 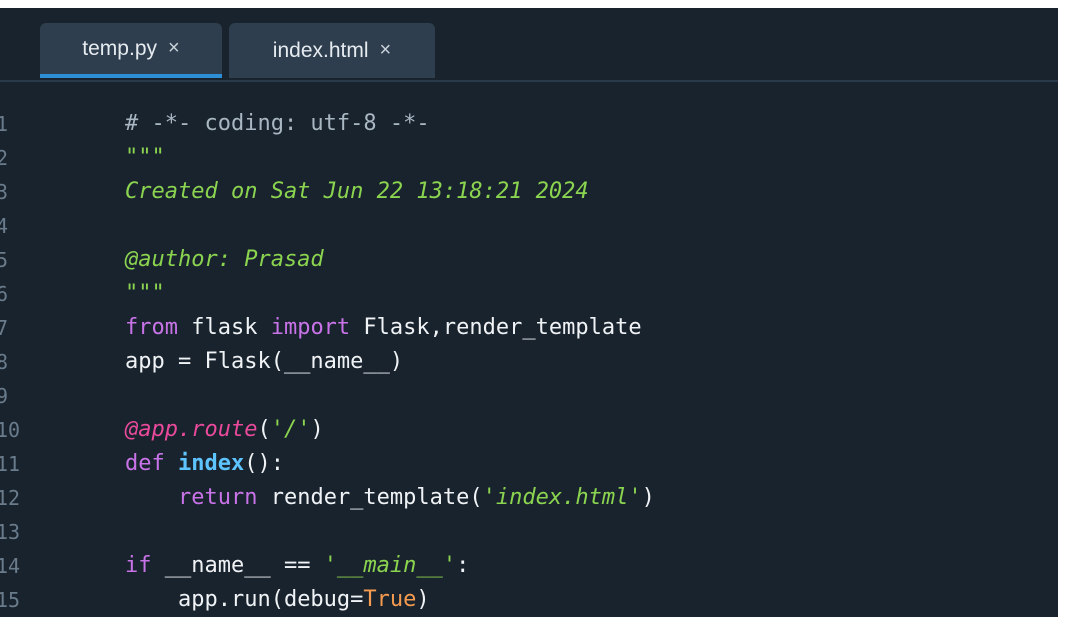 What do you see at coordinates (10, 464) in the screenshot?
I see `line-number: 11` at bounding box center [10, 464].